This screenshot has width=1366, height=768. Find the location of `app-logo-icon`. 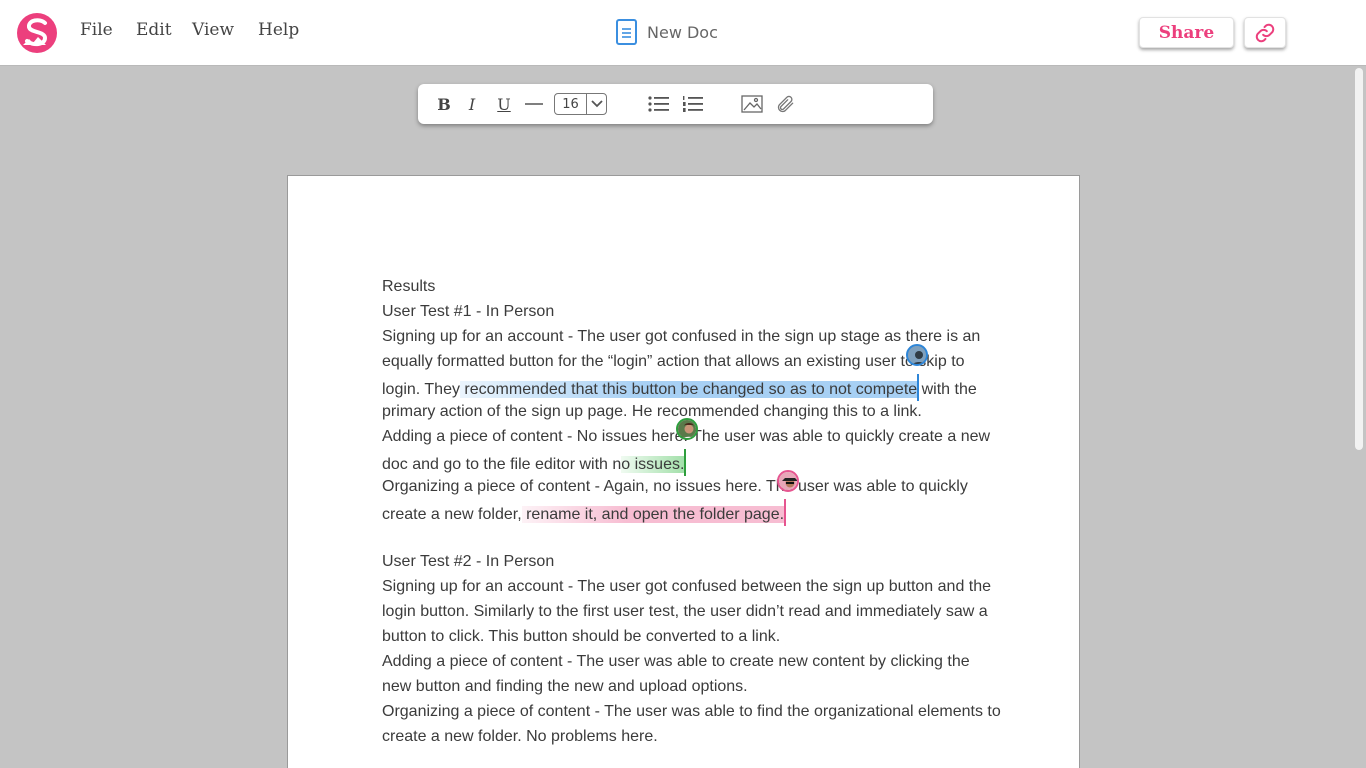

app-logo-icon is located at coordinates (37, 33).